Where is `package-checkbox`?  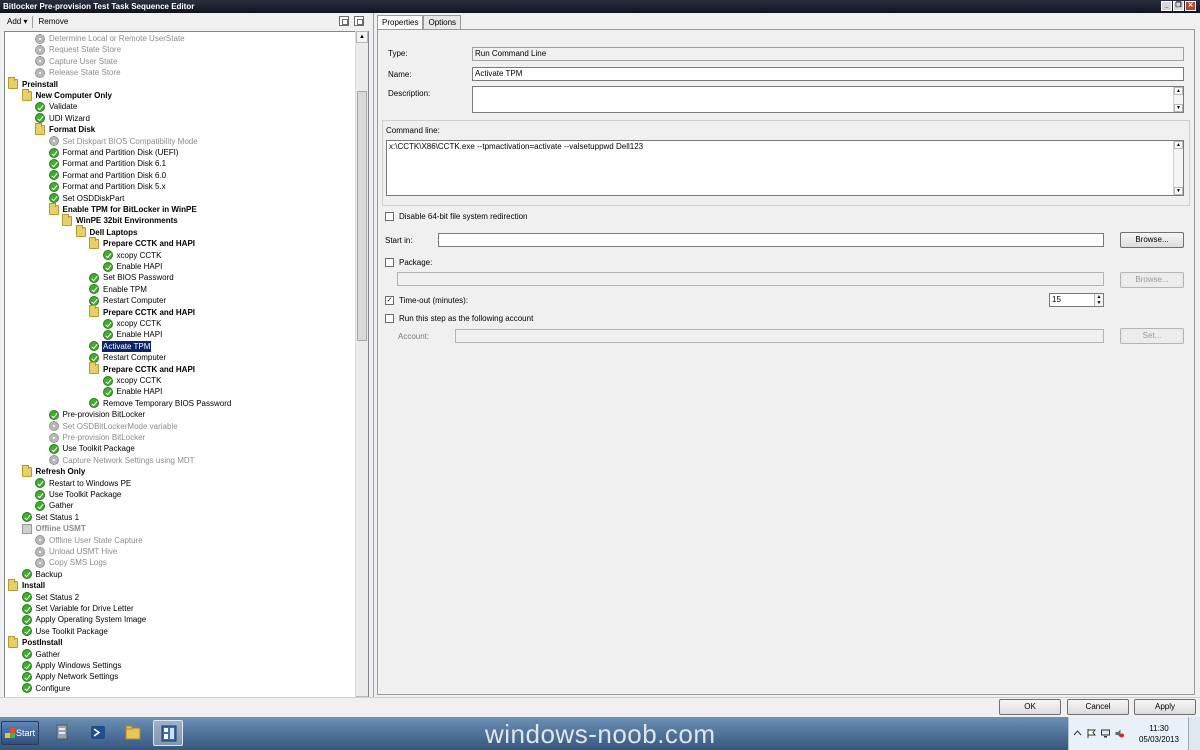 package-checkbox is located at coordinates (389, 262).